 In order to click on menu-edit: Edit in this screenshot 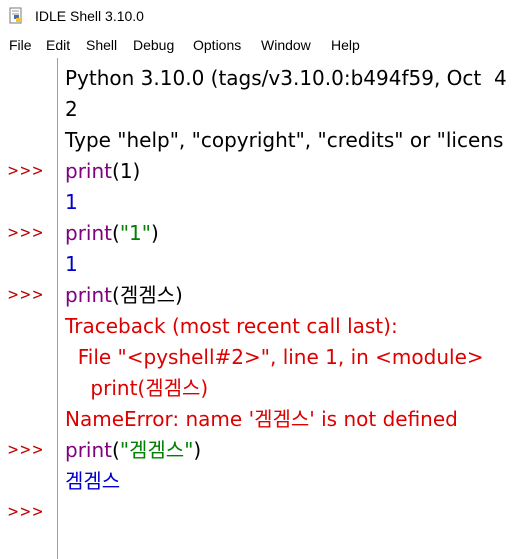, I will do `click(58, 45)`.